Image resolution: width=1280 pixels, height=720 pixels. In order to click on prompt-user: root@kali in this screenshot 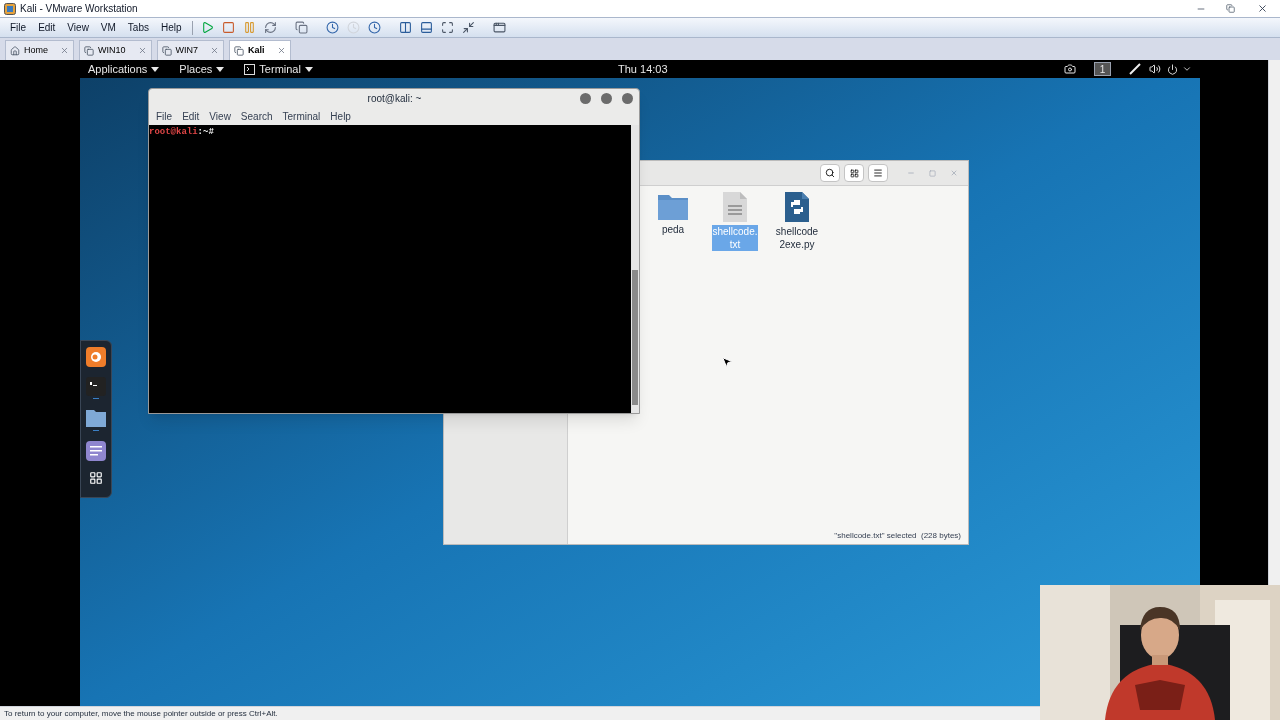, I will do `click(173, 132)`.